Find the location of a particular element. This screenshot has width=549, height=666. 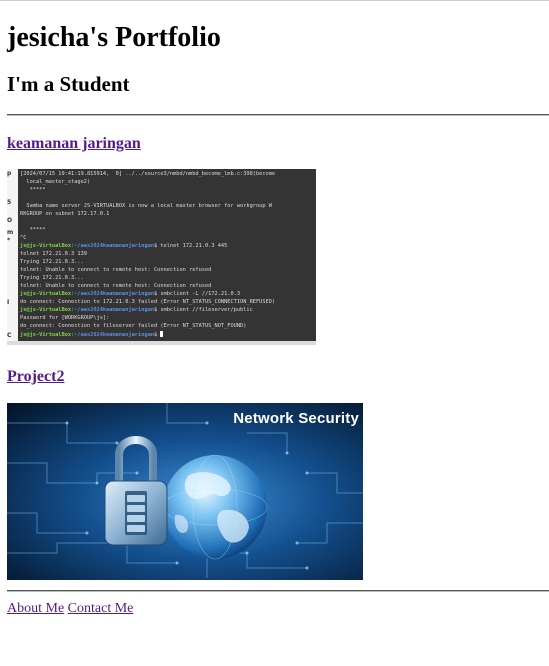

page-subtitle: I'm a Student is located at coordinates (68, 84).